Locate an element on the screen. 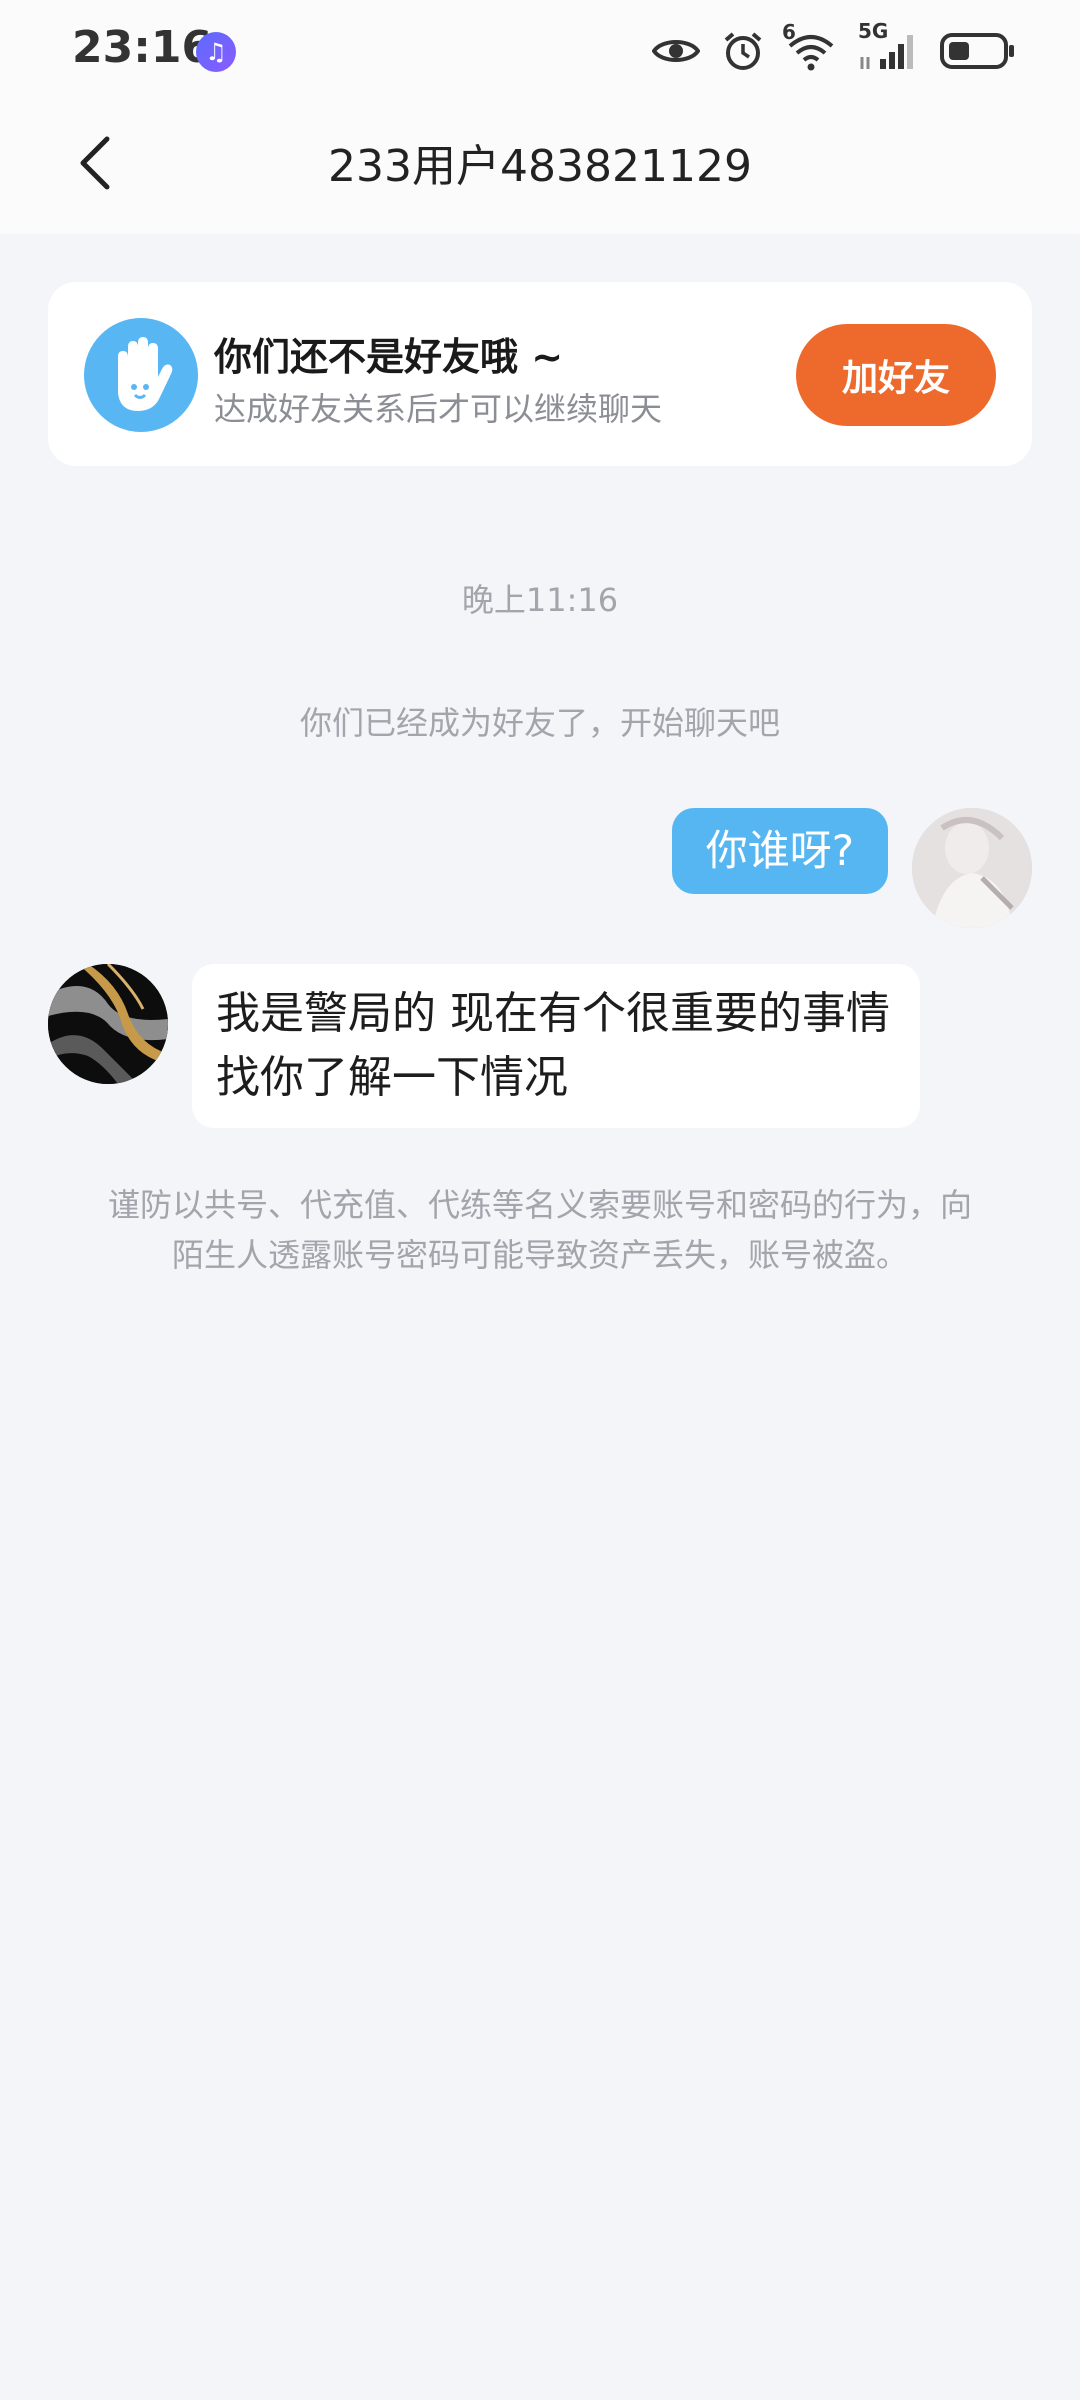 This screenshot has width=1080, height=2400. alarm-icon is located at coordinates (743, 51).